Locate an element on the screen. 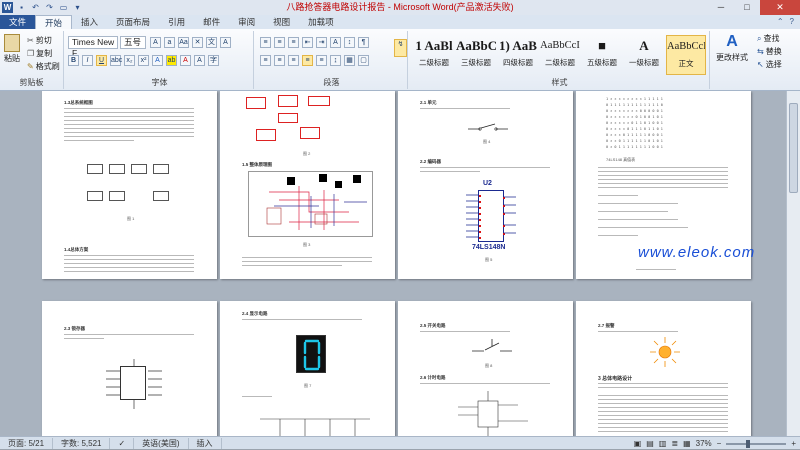 This screenshot has width=800, height=450. page-1: 1.3总系统框图 图 1 1.4总体方案 is located at coordinates (129, 185).